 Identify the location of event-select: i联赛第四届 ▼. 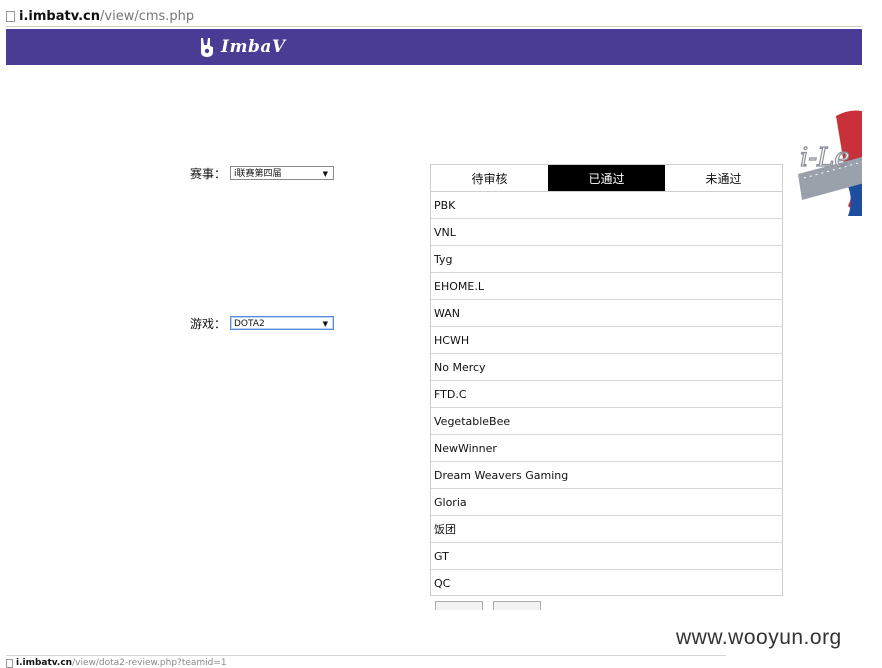
(282, 173).